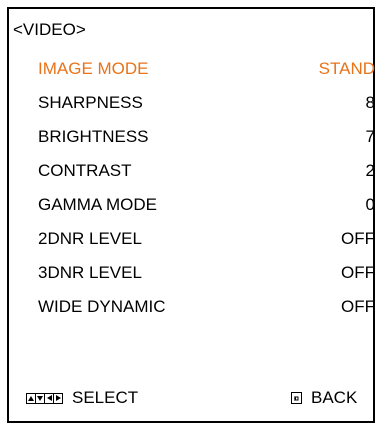 The width and height of the screenshot is (384, 432). What do you see at coordinates (206, 205) in the screenshot?
I see `menu-item-gamma-mode: GAMMA MODE 0` at bounding box center [206, 205].